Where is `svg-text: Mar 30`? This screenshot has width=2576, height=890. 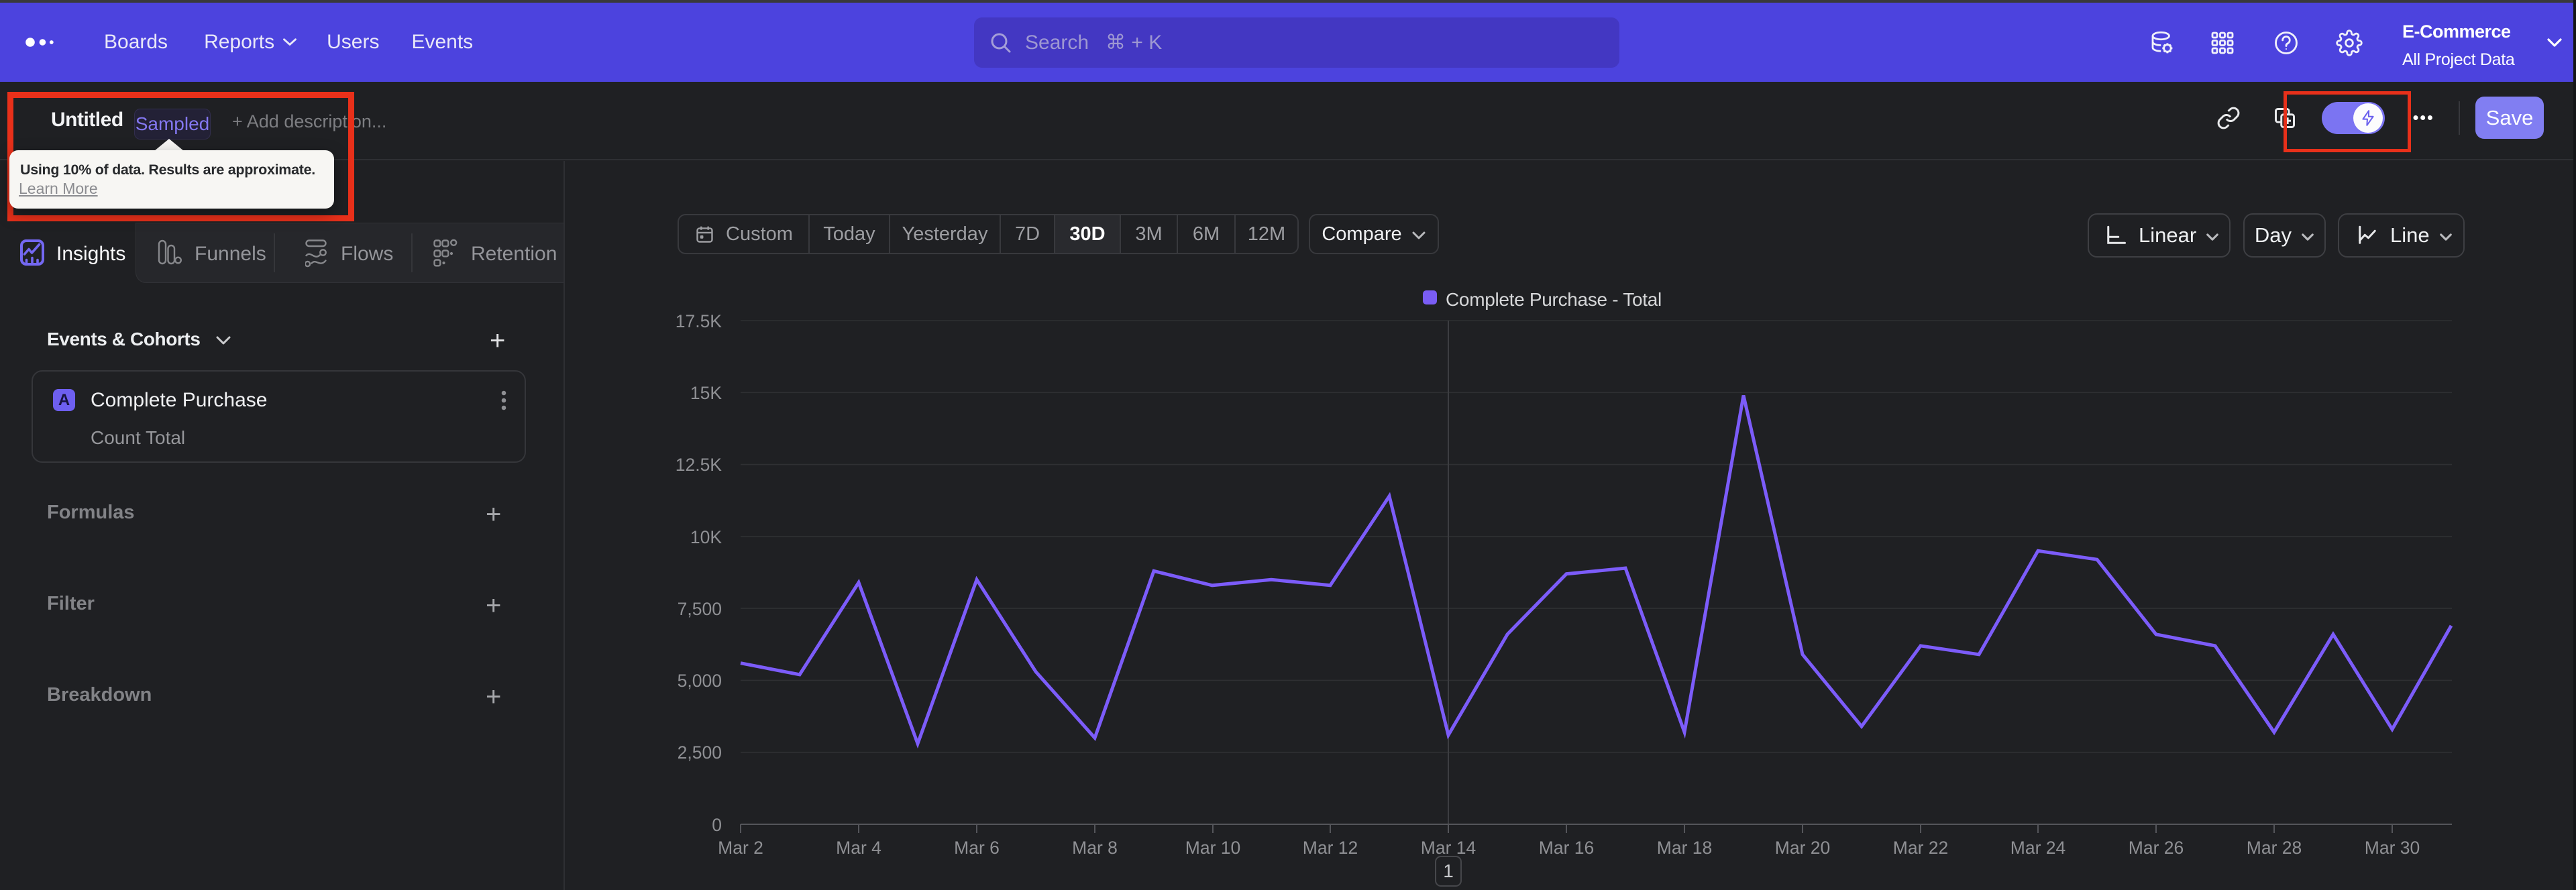 svg-text: Mar 30 is located at coordinates (2392, 848).